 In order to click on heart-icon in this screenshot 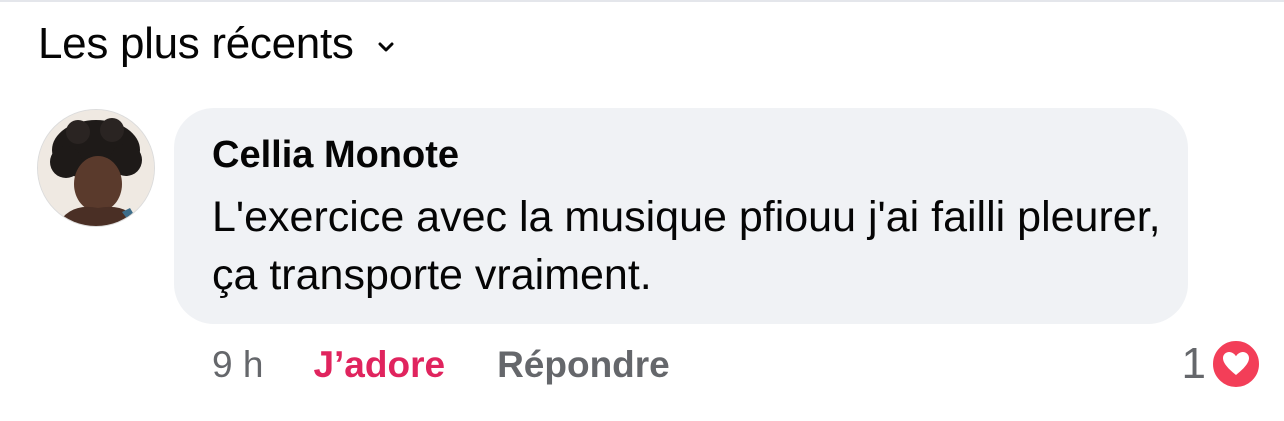, I will do `click(1236, 364)`.